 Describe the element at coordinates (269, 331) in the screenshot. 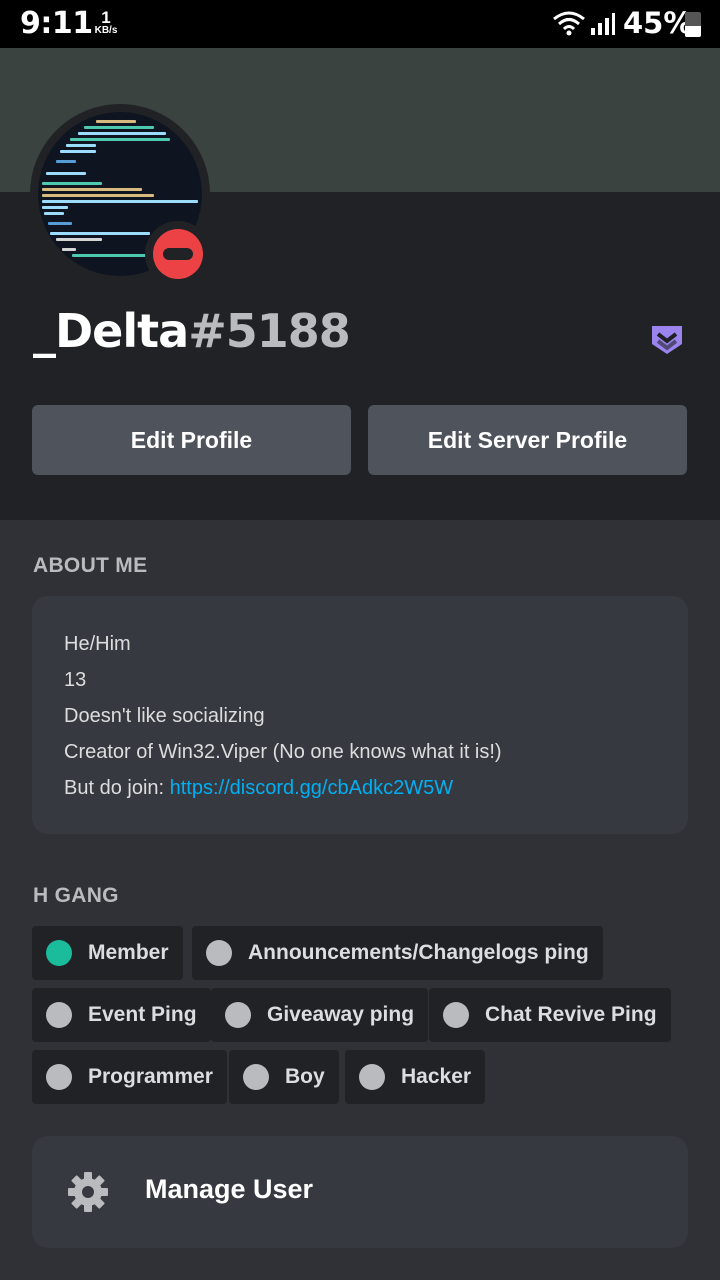

I see `discriminator: #5188` at that location.